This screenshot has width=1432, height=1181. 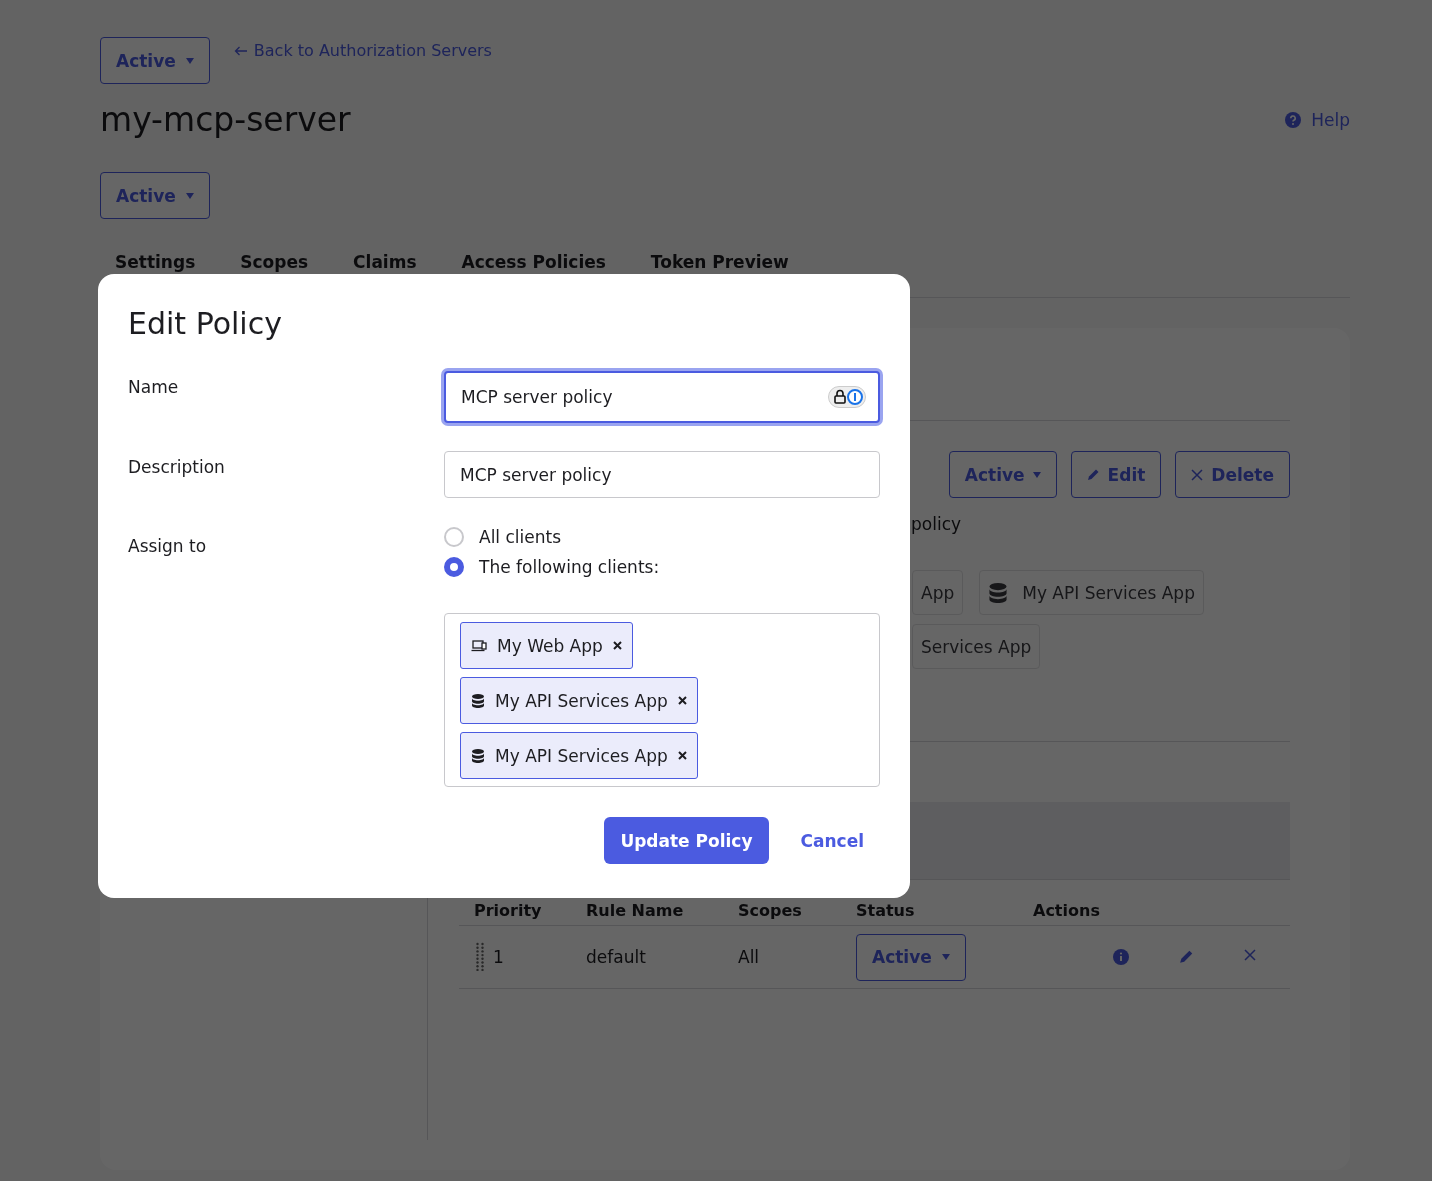 What do you see at coordinates (274, 262) in the screenshot?
I see `tab: Scopes` at bounding box center [274, 262].